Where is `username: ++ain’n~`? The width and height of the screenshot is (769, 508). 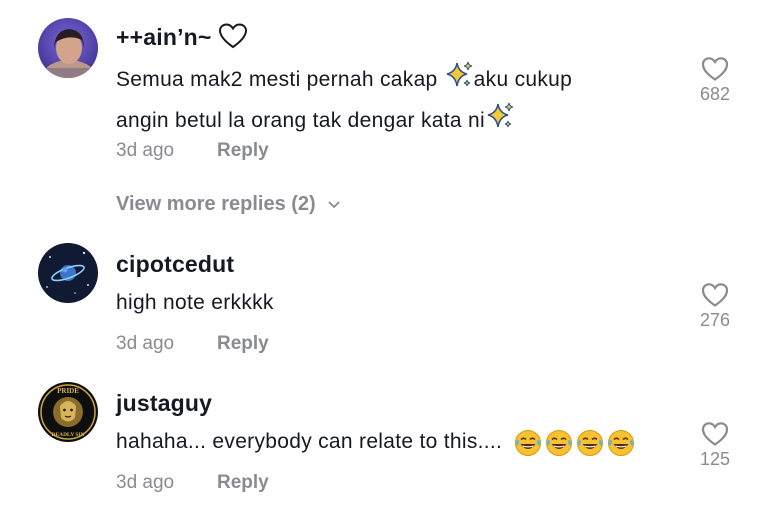 username: ++ain’n~ is located at coordinates (182, 39).